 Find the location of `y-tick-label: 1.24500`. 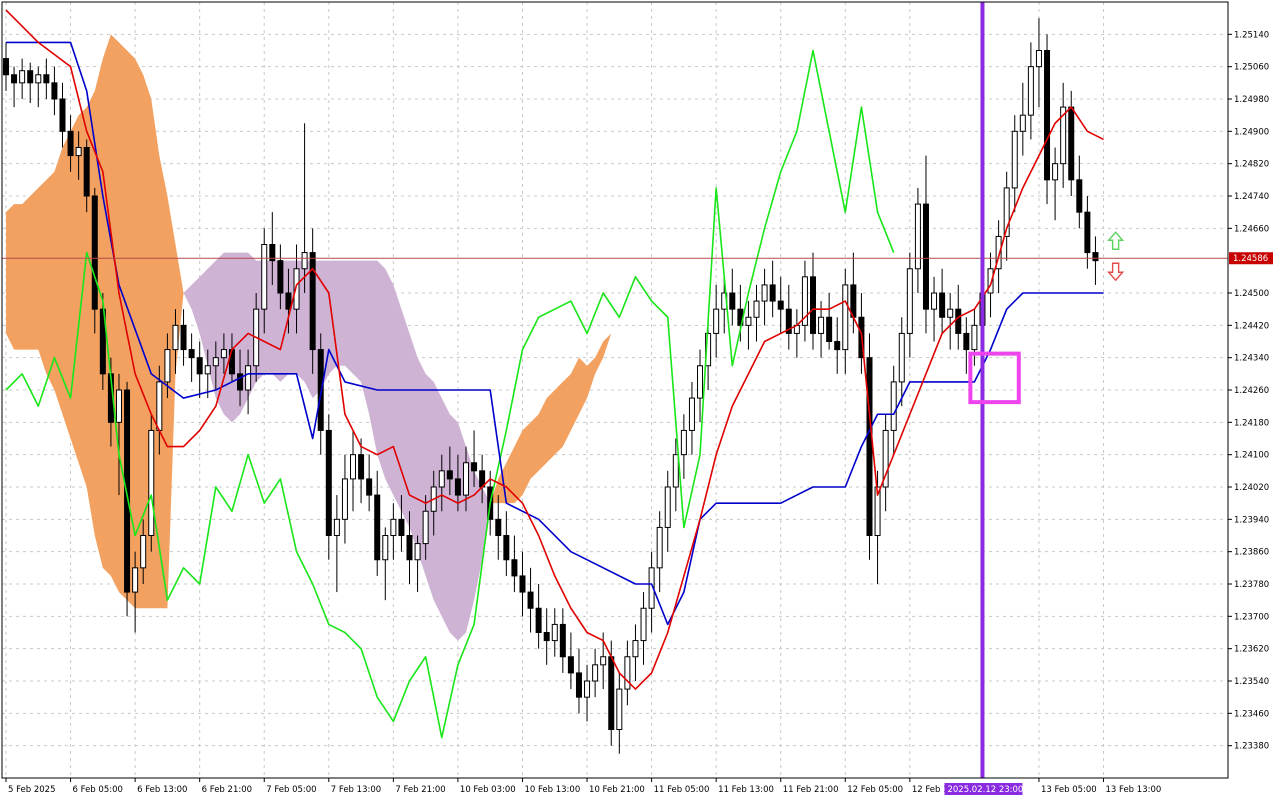

y-tick-label: 1.24500 is located at coordinates (1251, 294).